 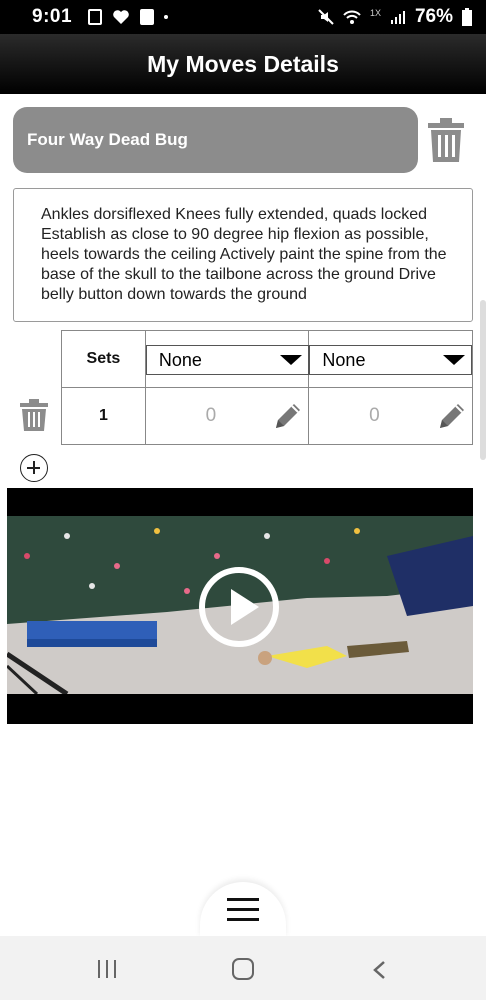 What do you see at coordinates (211, 415) in the screenshot?
I see `set-value-1: 0` at bounding box center [211, 415].